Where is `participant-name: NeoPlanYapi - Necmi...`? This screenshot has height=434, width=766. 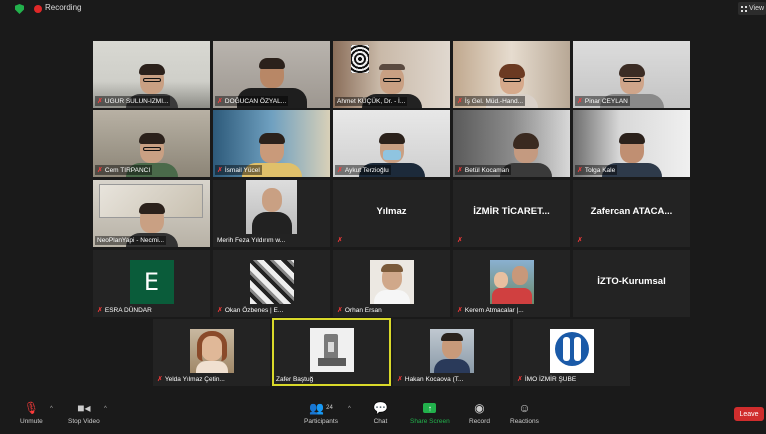 participant-name: NeoPlanYapi - Necmi... is located at coordinates (131, 240).